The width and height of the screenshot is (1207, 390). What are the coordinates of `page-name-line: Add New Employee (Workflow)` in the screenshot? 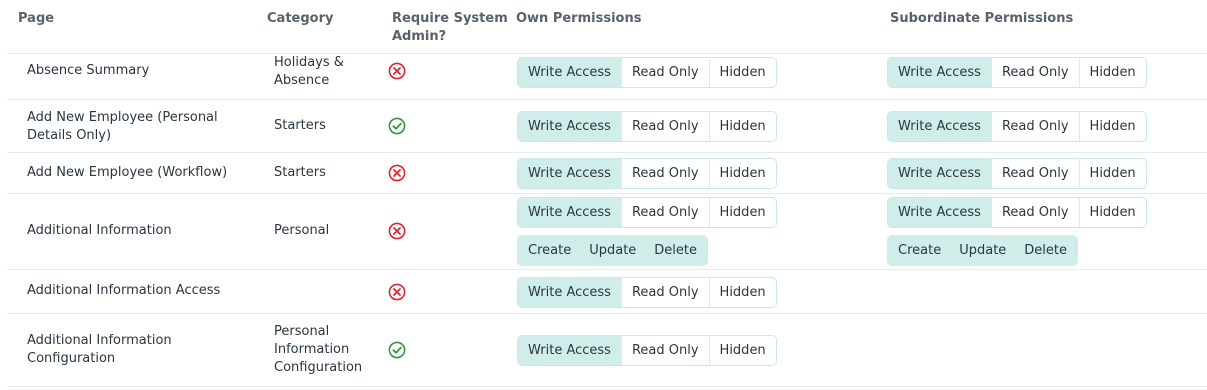 It's located at (127, 172).